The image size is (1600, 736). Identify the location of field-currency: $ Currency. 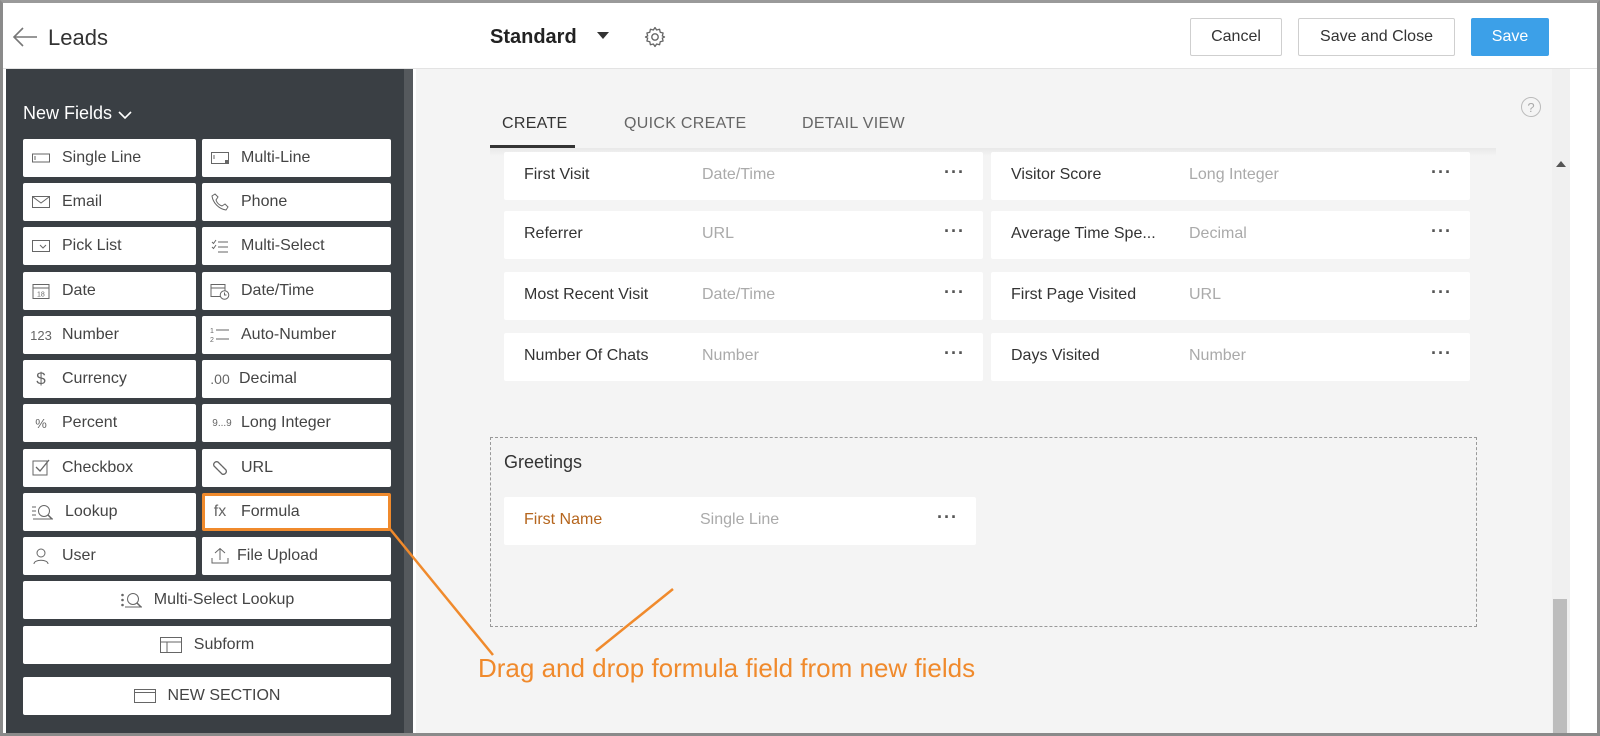
(109, 379).